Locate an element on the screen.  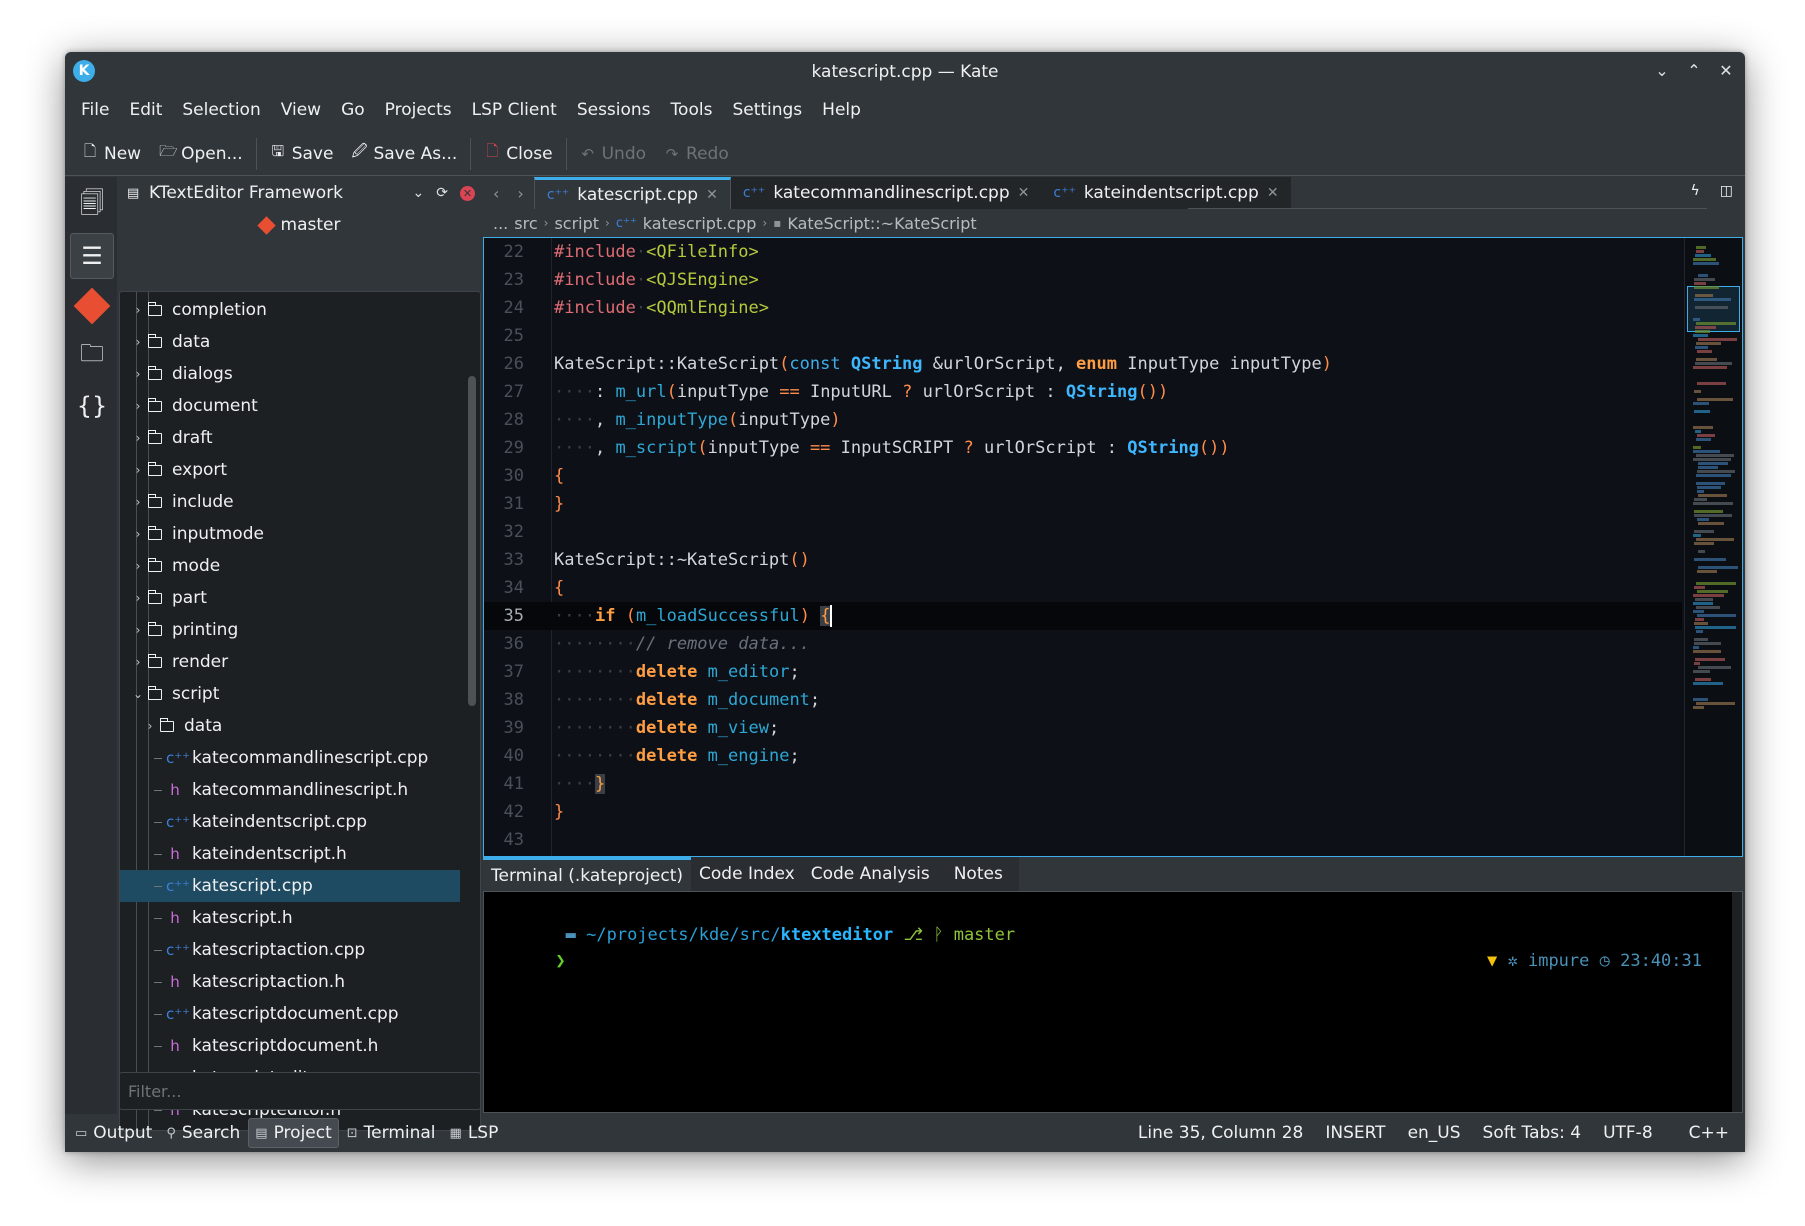
code-line: 41 ····} is located at coordinates (1083, 784).